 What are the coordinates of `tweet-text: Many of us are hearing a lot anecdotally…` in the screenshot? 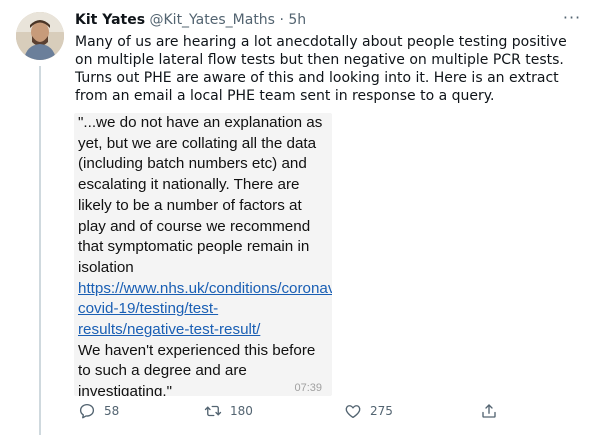 It's located at (330, 69).